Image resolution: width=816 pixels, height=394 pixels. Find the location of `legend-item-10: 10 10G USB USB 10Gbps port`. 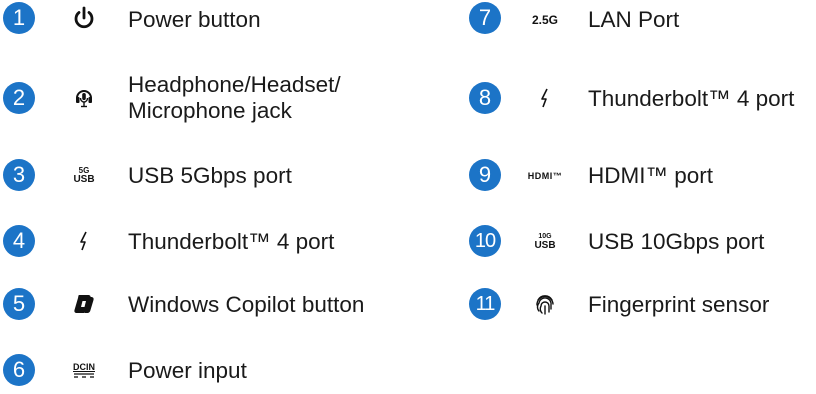

legend-item-10: 10 10G USB USB 10Gbps port is located at coordinates (641, 245).